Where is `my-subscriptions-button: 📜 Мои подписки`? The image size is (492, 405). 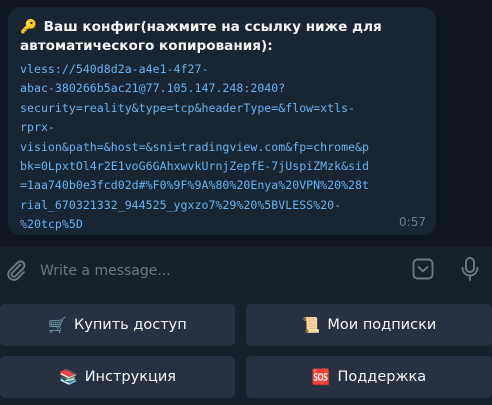 my-subscriptions-button: 📜 Мои подписки is located at coordinates (369, 325).